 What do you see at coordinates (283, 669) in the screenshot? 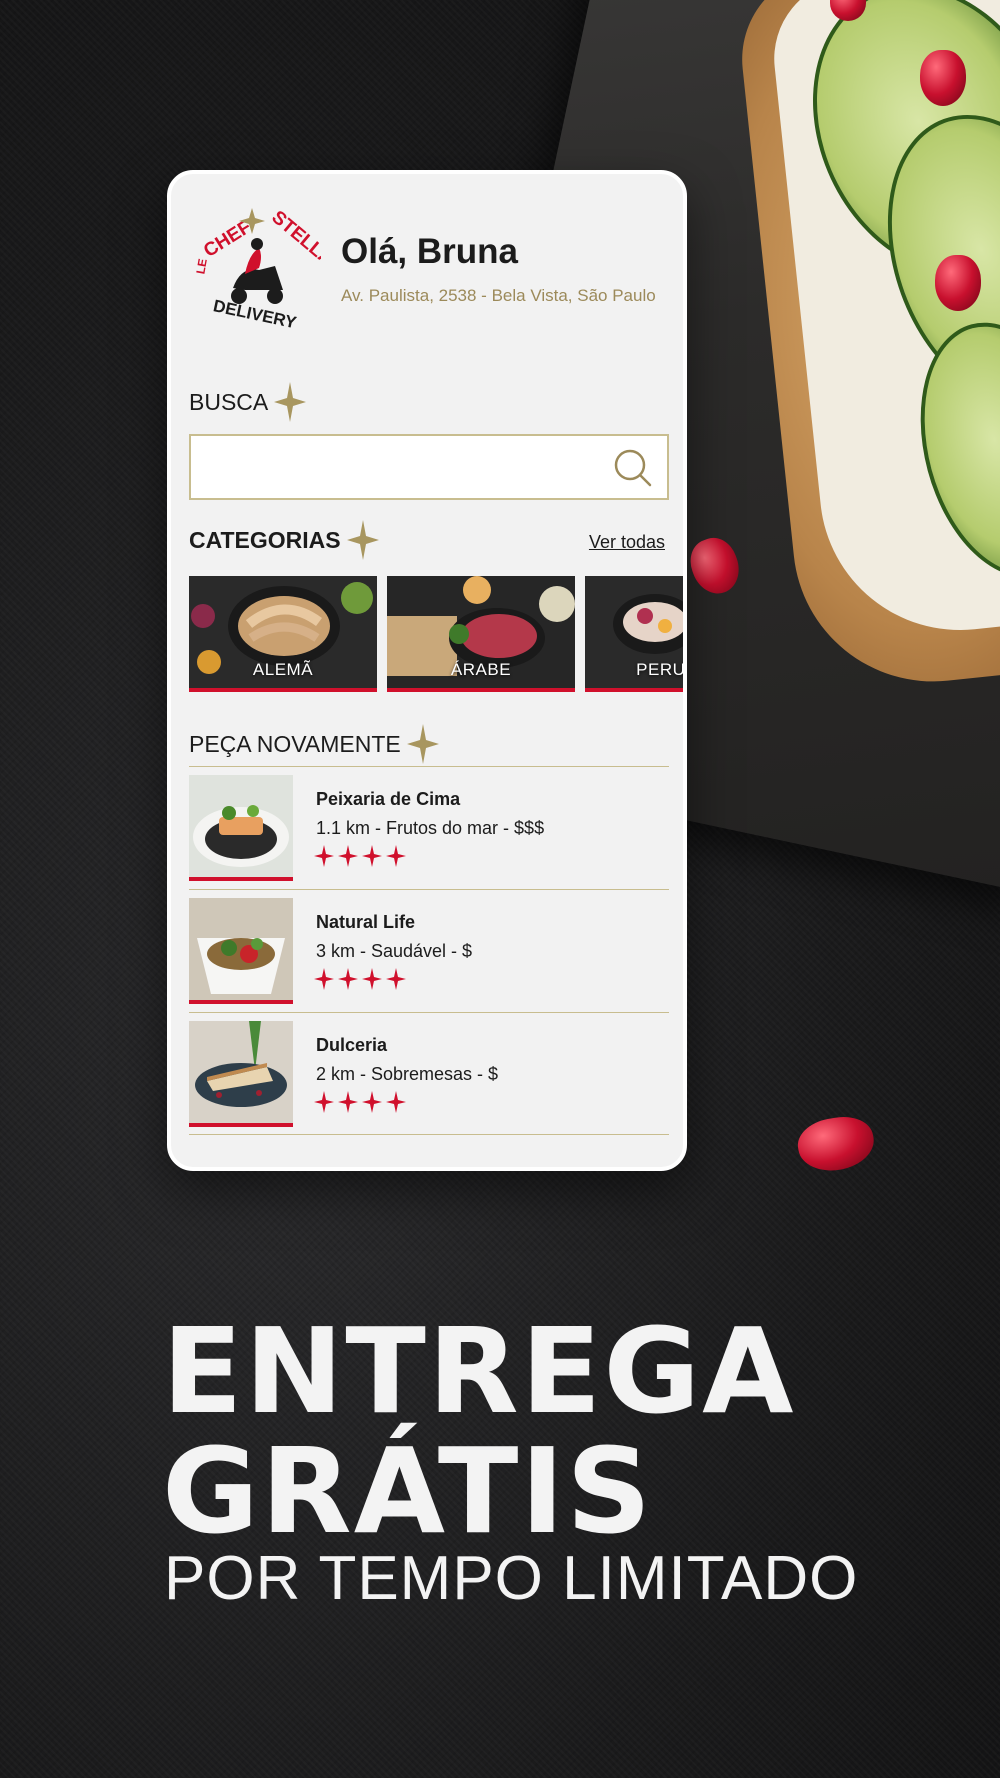
I see `category-label: ALEMÃ` at bounding box center [283, 669].